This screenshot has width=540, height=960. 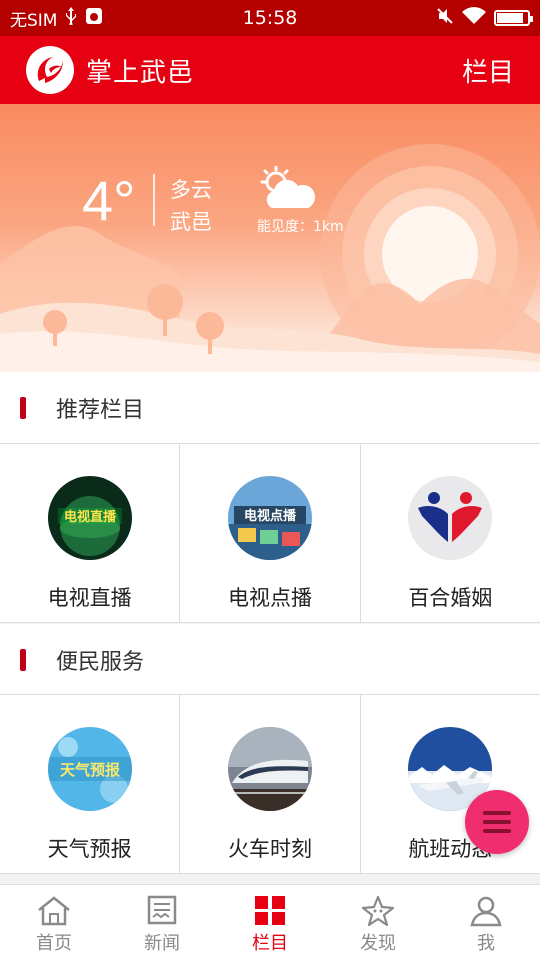 I want to click on svg-text: 电视直播, so click(x=90, y=517).